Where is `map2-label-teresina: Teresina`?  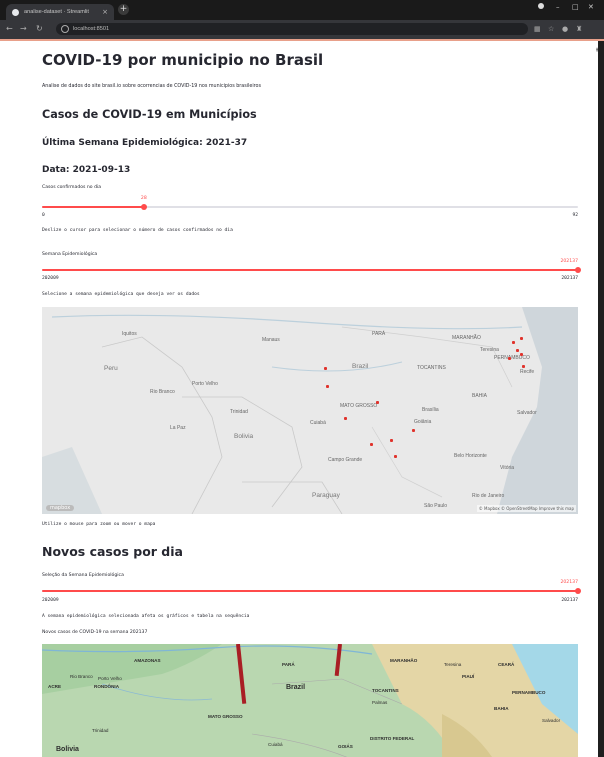 map2-label-teresina: Teresina is located at coordinates (453, 664).